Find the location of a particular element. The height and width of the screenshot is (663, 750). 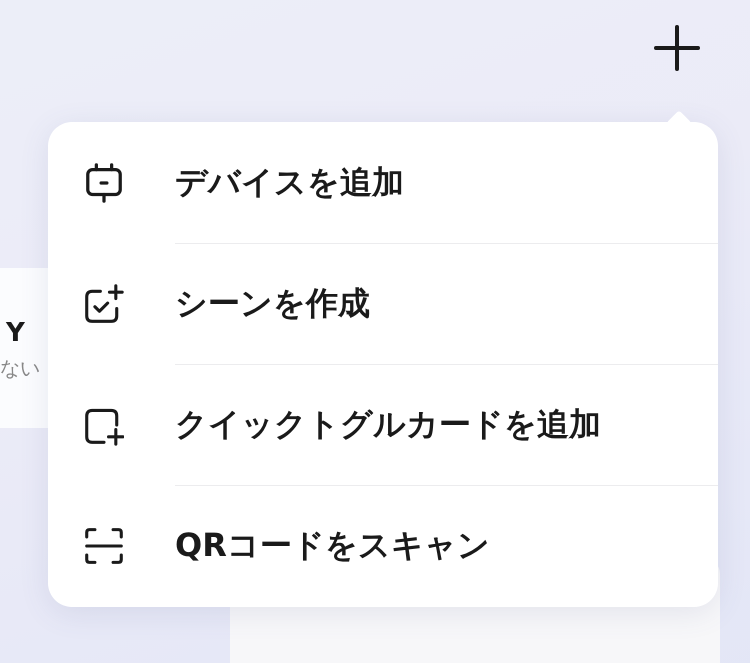

card-subtitle: ない is located at coordinates (20, 368).